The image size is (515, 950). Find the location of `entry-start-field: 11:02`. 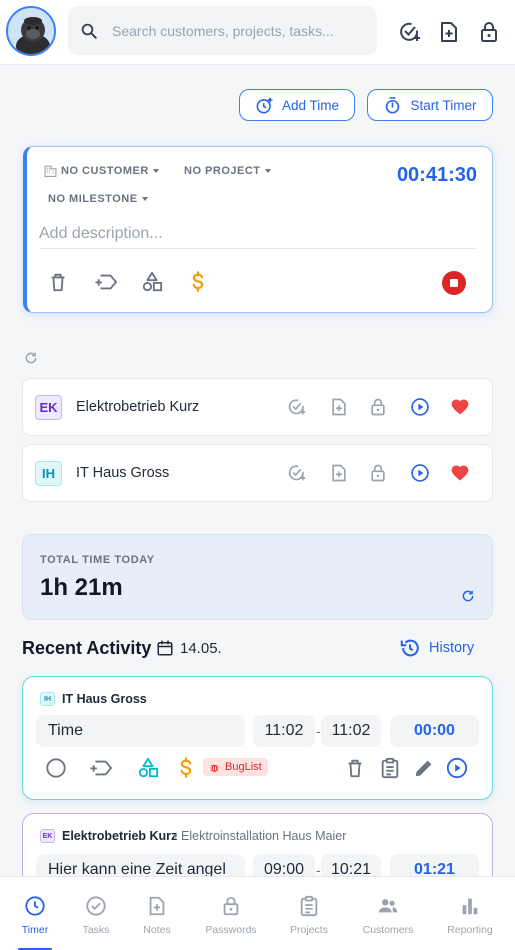

entry-start-field: 11:02 is located at coordinates (284, 731).